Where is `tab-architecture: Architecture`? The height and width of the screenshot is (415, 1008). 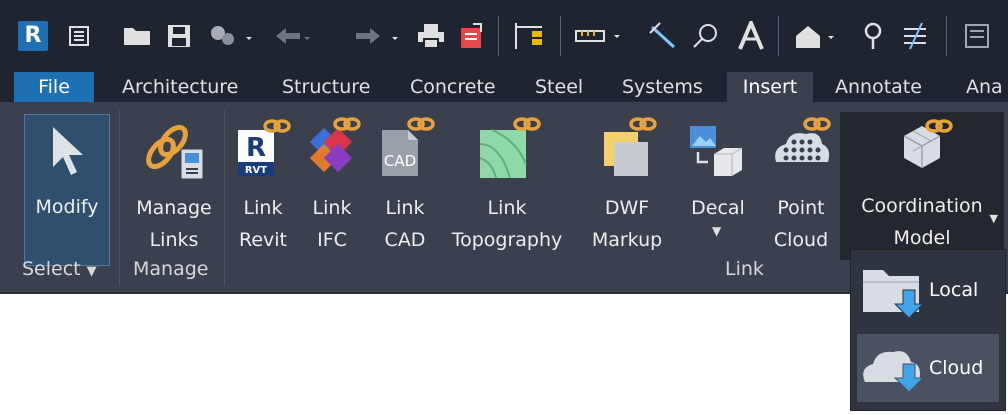 tab-architecture: Architecture is located at coordinates (180, 87).